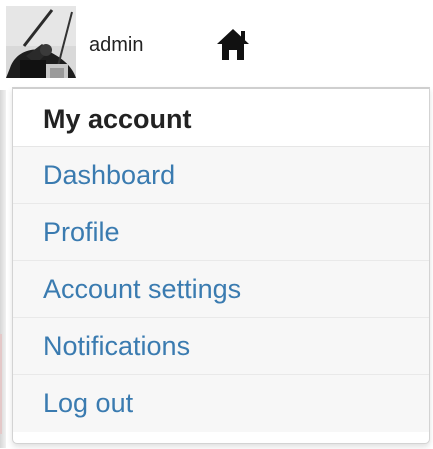 The width and height of the screenshot is (433, 449). I want to click on menu-item-notifications: Notifications, so click(221, 346).